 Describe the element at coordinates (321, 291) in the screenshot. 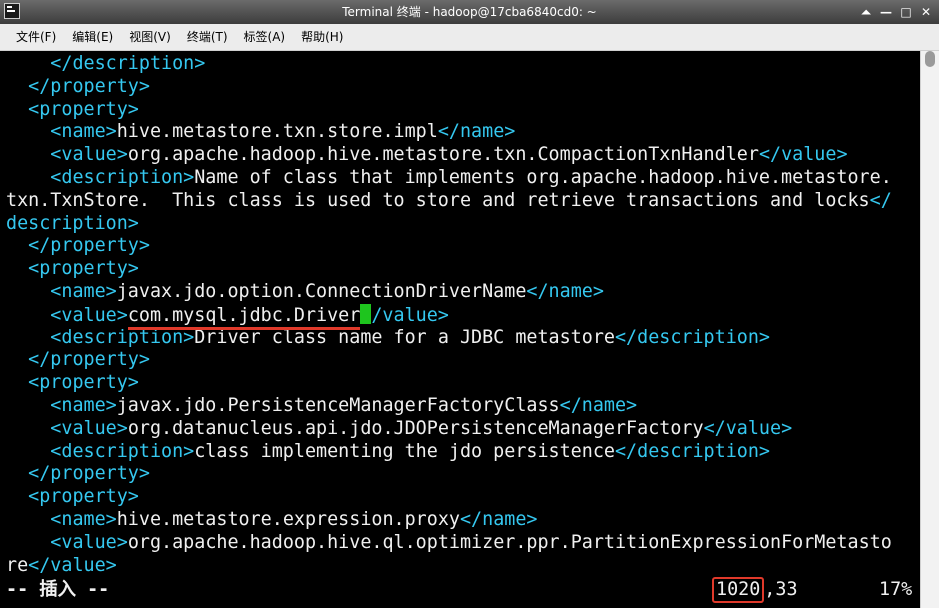

I see `terminal-text: javax.jdo.option.ConnectionDriverName` at that location.